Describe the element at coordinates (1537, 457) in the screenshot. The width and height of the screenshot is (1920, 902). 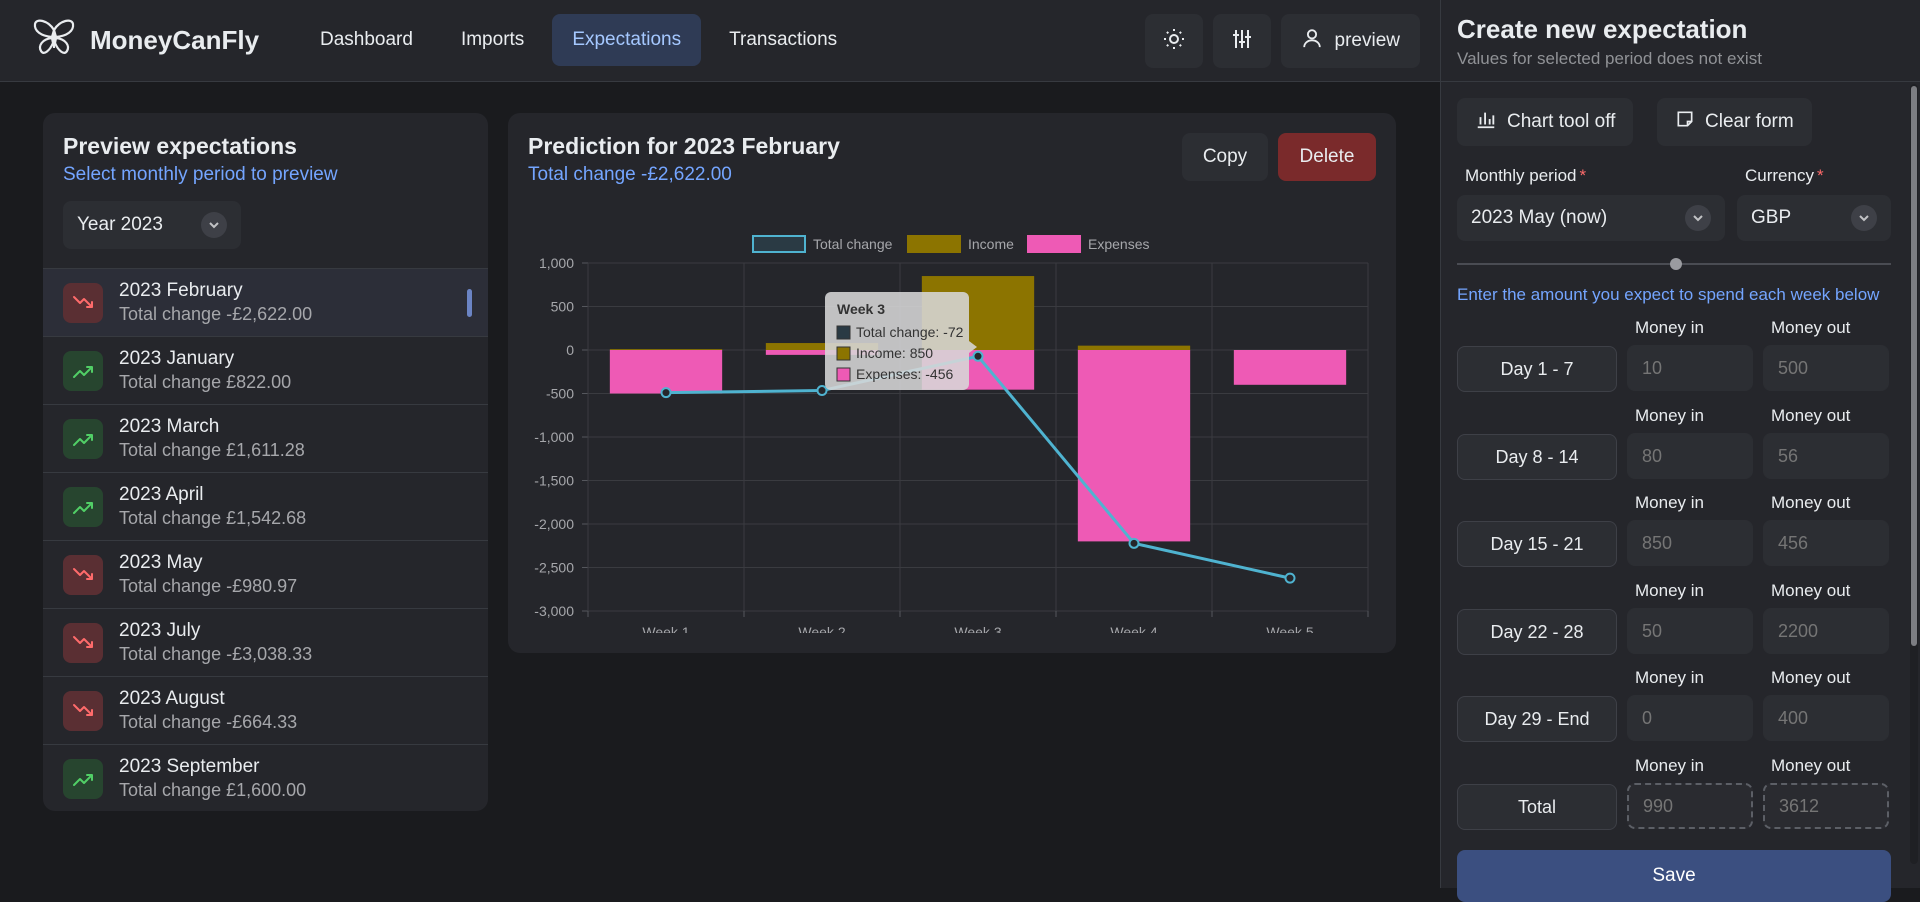
I see `period-row-label: Day 8 - 14` at that location.